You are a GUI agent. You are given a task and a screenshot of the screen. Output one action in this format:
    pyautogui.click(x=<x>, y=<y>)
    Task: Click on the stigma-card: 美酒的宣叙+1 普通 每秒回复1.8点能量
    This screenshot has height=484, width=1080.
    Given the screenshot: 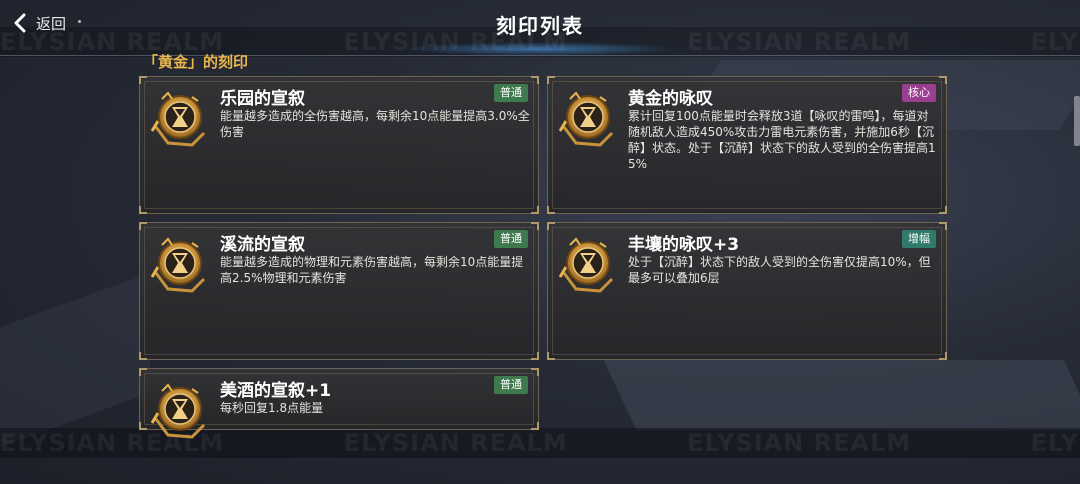 What is the action you would take?
    pyautogui.click(x=339, y=403)
    